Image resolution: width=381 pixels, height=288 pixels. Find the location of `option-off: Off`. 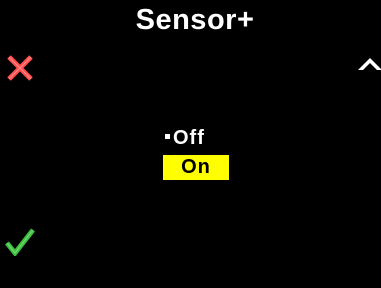

option-off: Off is located at coordinates (185, 138).